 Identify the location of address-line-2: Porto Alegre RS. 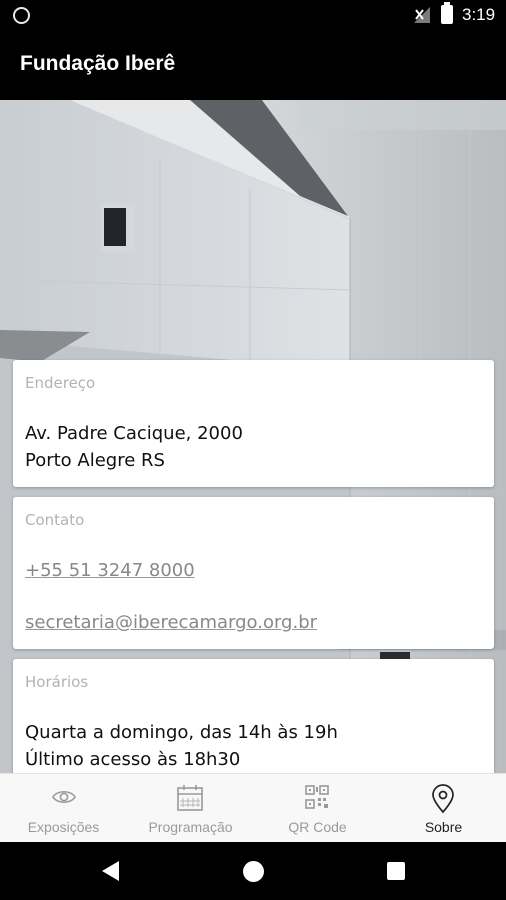
(95, 460).